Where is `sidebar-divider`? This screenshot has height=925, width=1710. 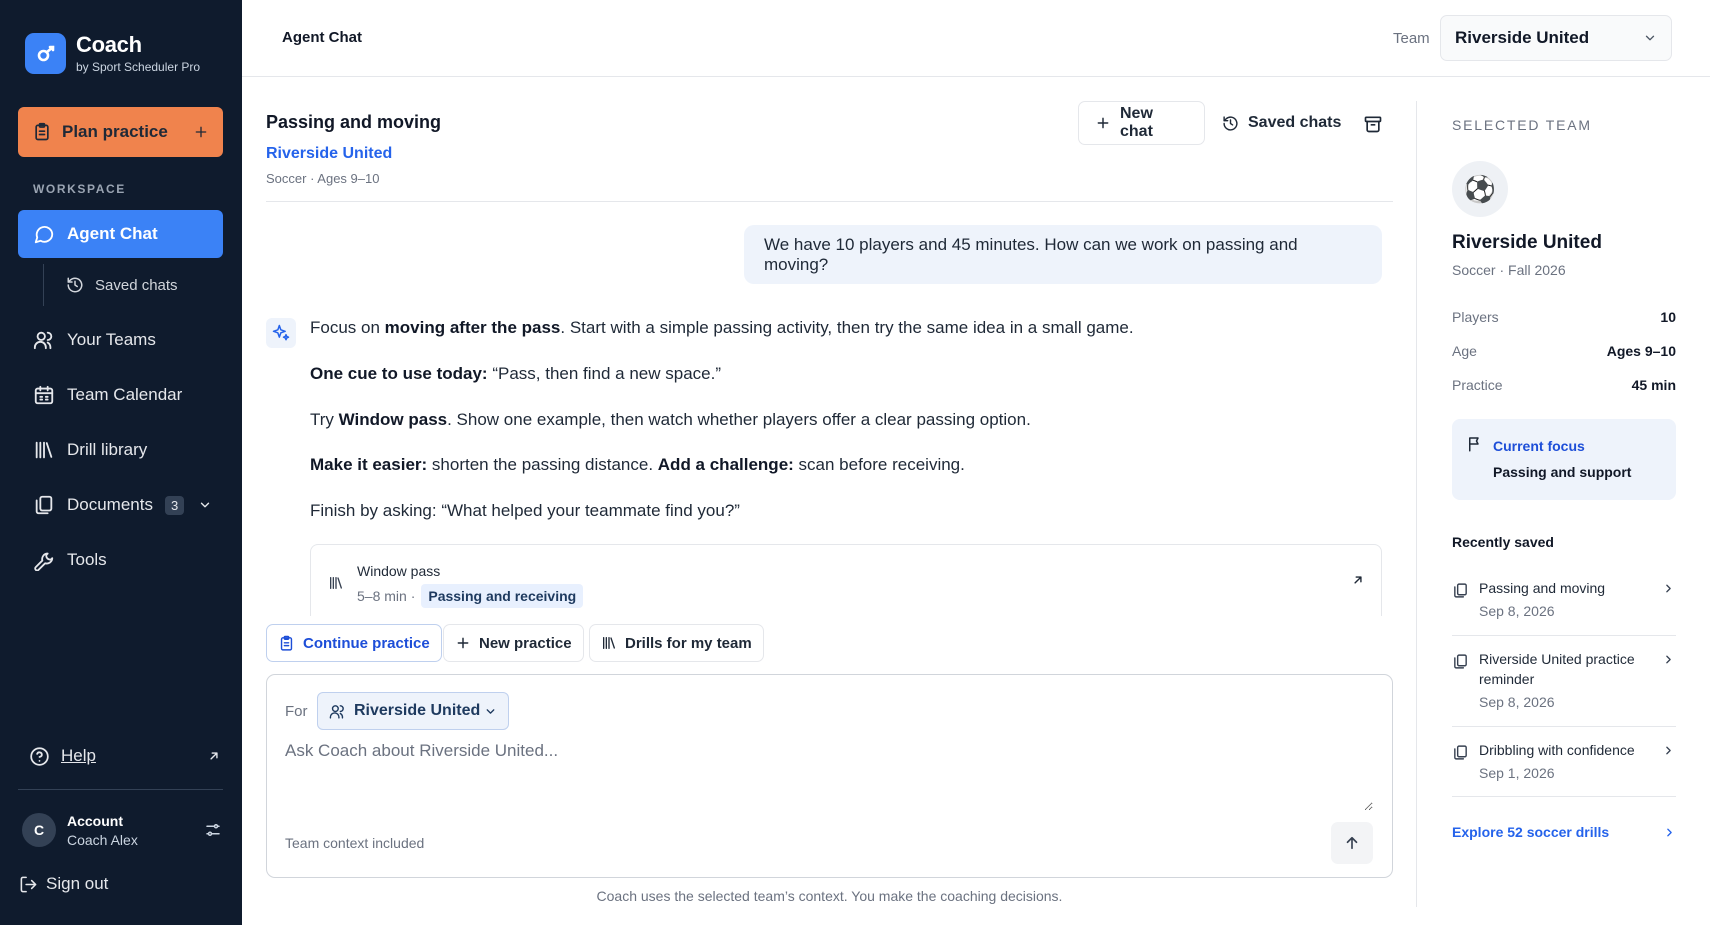
sidebar-divider is located at coordinates (120, 789).